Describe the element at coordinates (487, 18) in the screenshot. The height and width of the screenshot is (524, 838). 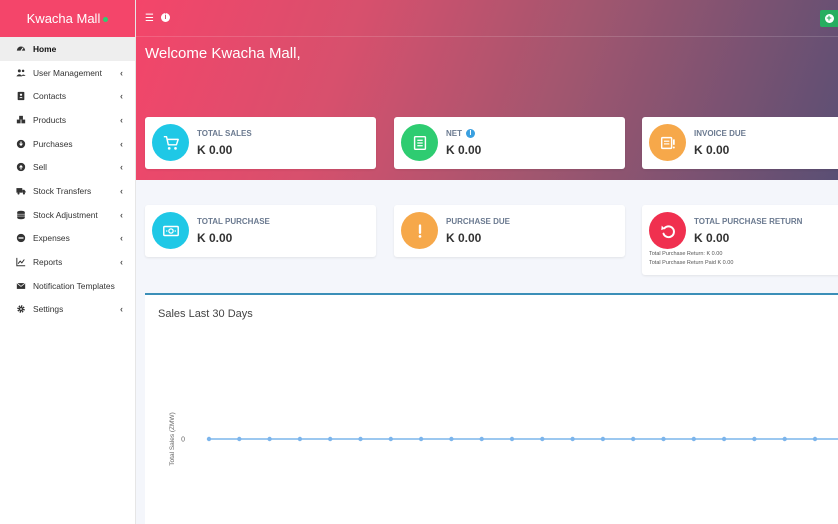
I see `top-bar: ☰ i +` at that location.